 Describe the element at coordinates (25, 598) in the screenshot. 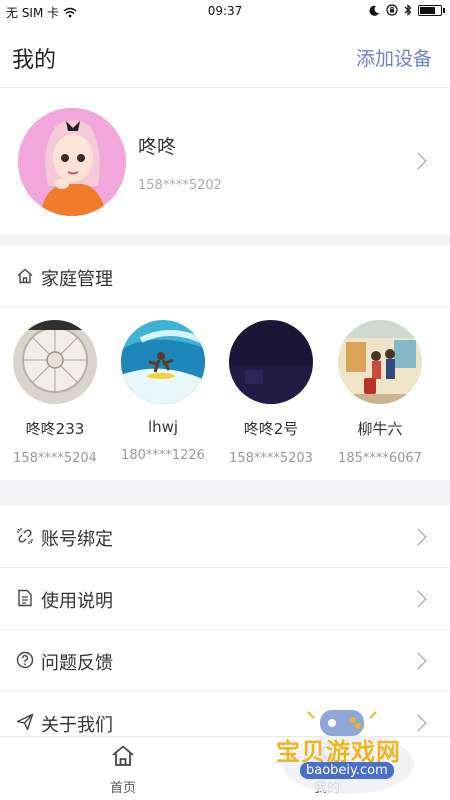

I see `document-icon` at that location.